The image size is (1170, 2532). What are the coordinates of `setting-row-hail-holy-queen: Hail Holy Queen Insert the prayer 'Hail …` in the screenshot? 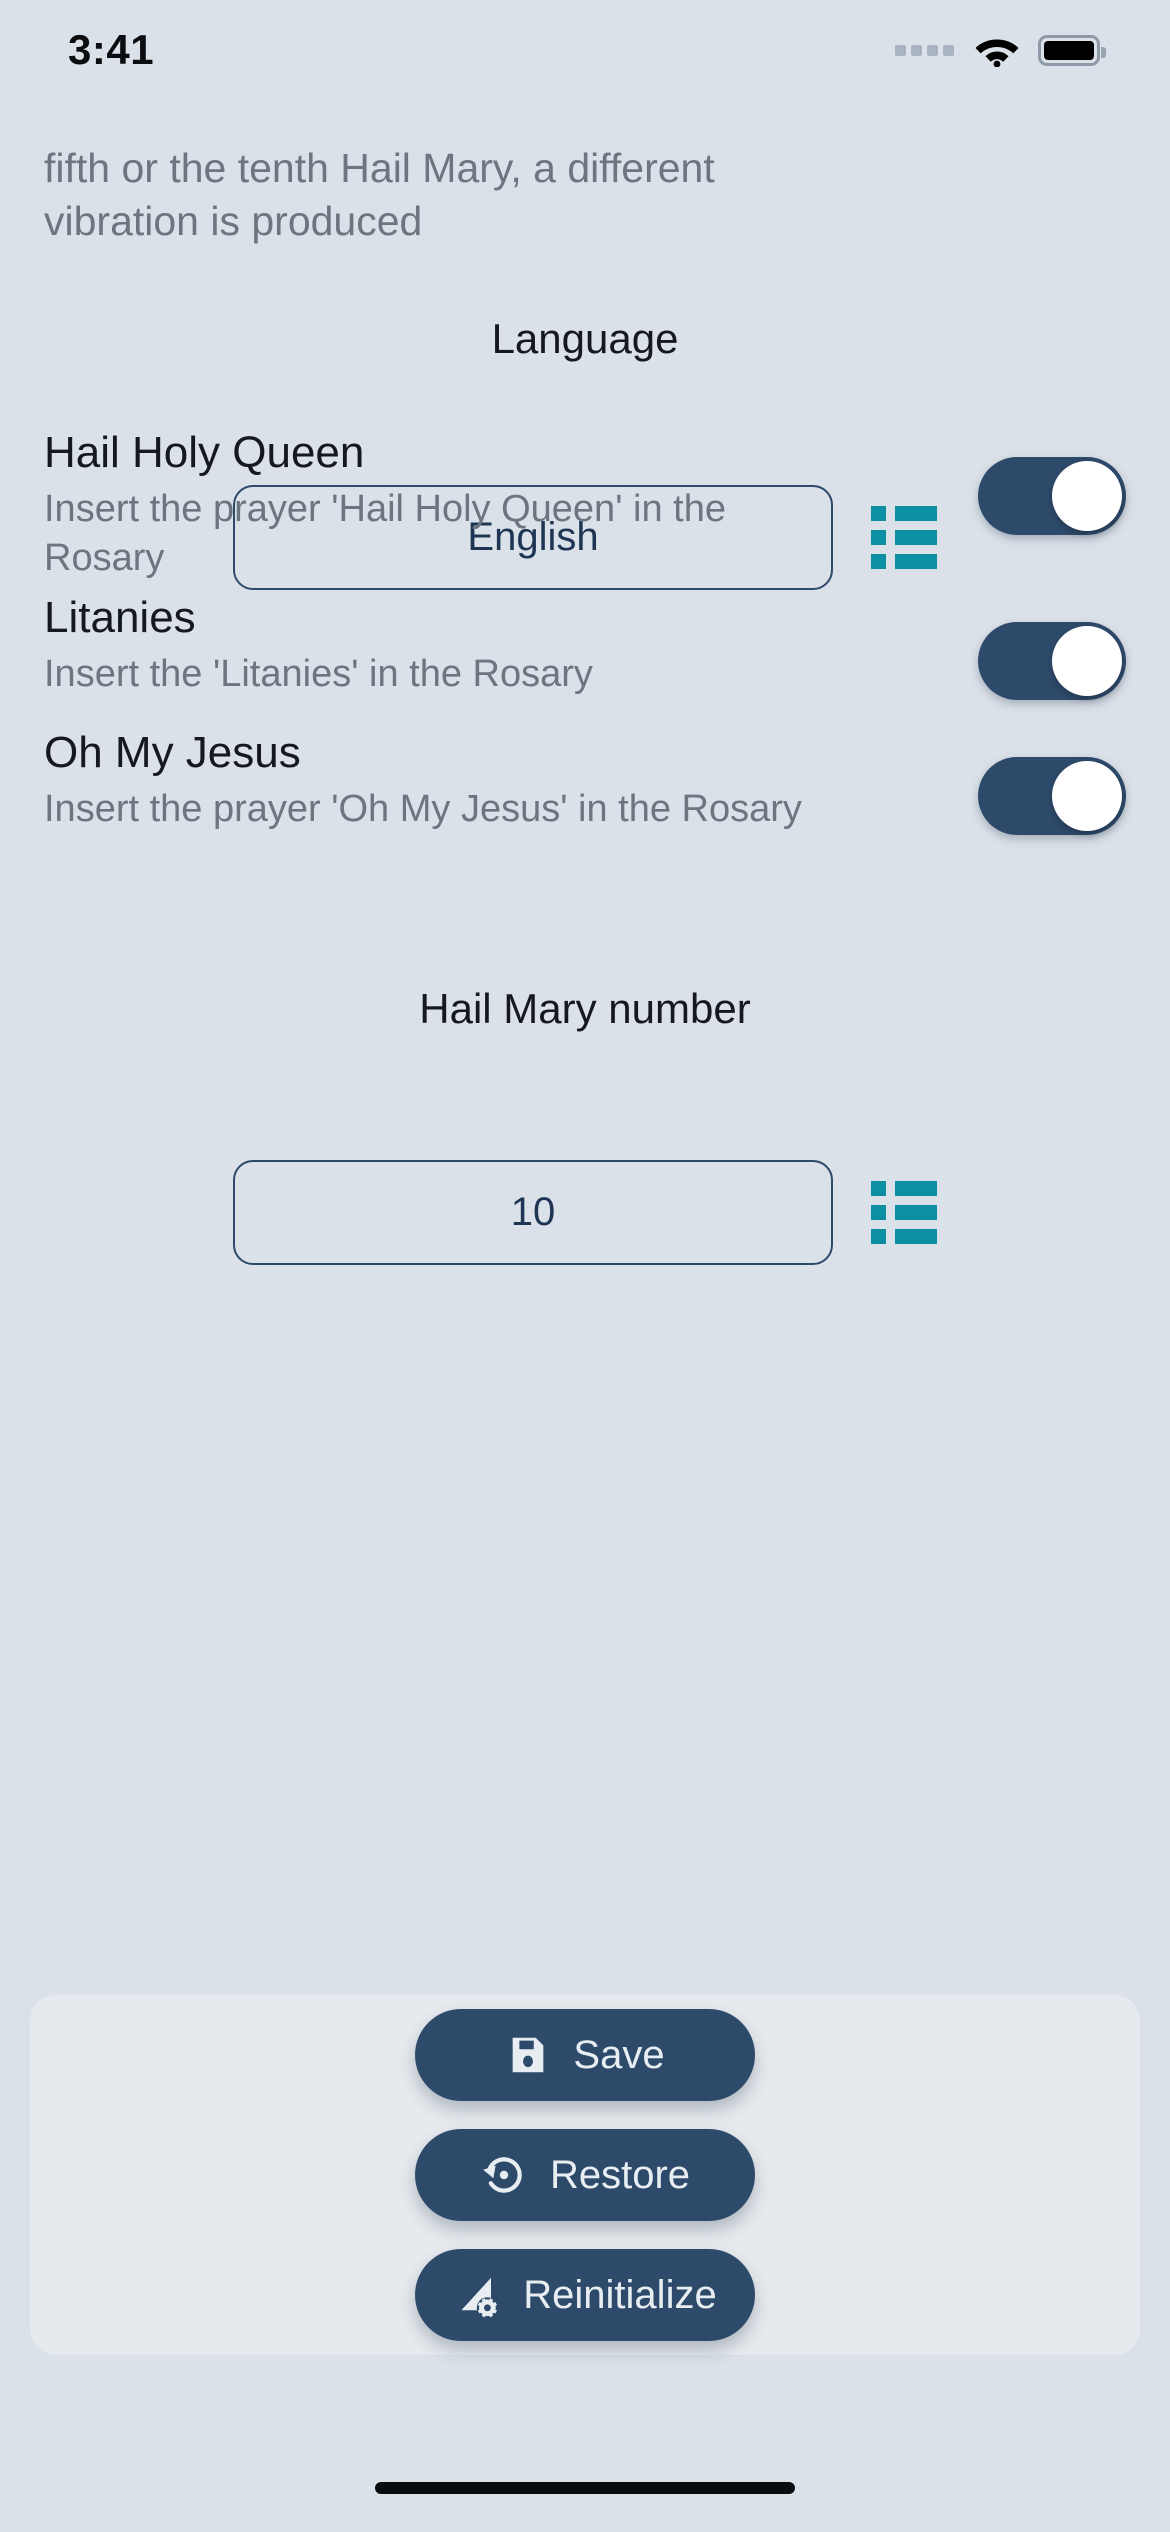 It's located at (585, 504).